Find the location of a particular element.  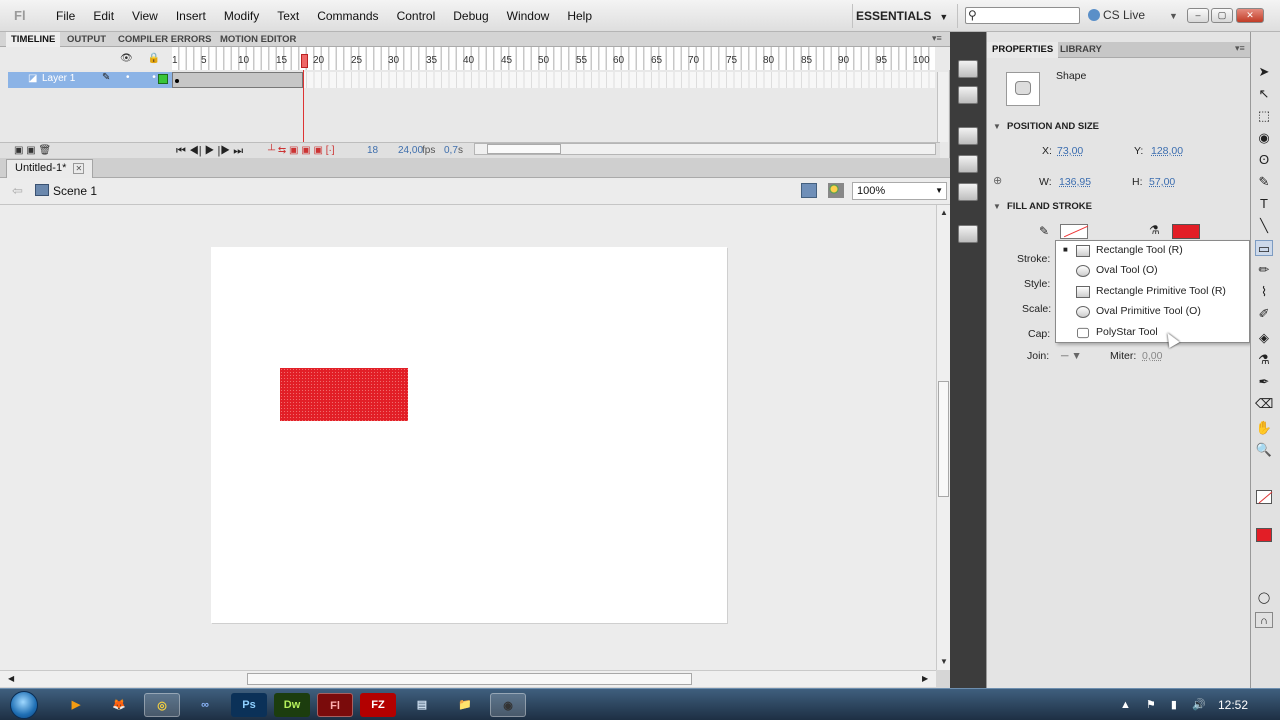

menu-item-oval-primitive-tool: Oval Primitive Tool (O) is located at coordinates (1153, 312).